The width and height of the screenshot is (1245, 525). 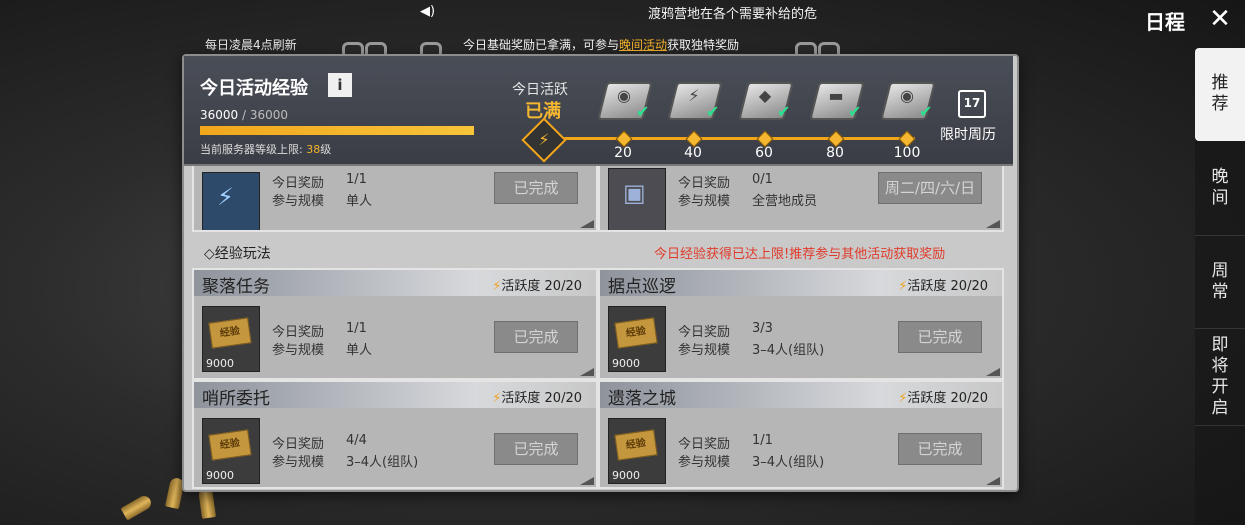 I want to click on close-button: ✕, so click(x=1220, y=19).